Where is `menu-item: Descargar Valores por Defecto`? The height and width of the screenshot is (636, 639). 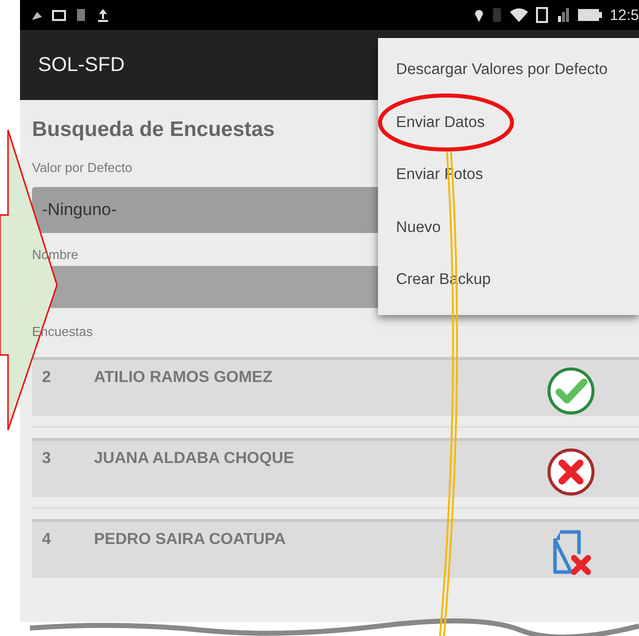
menu-item: Descargar Valores por Defecto is located at coordinates (508, 70).